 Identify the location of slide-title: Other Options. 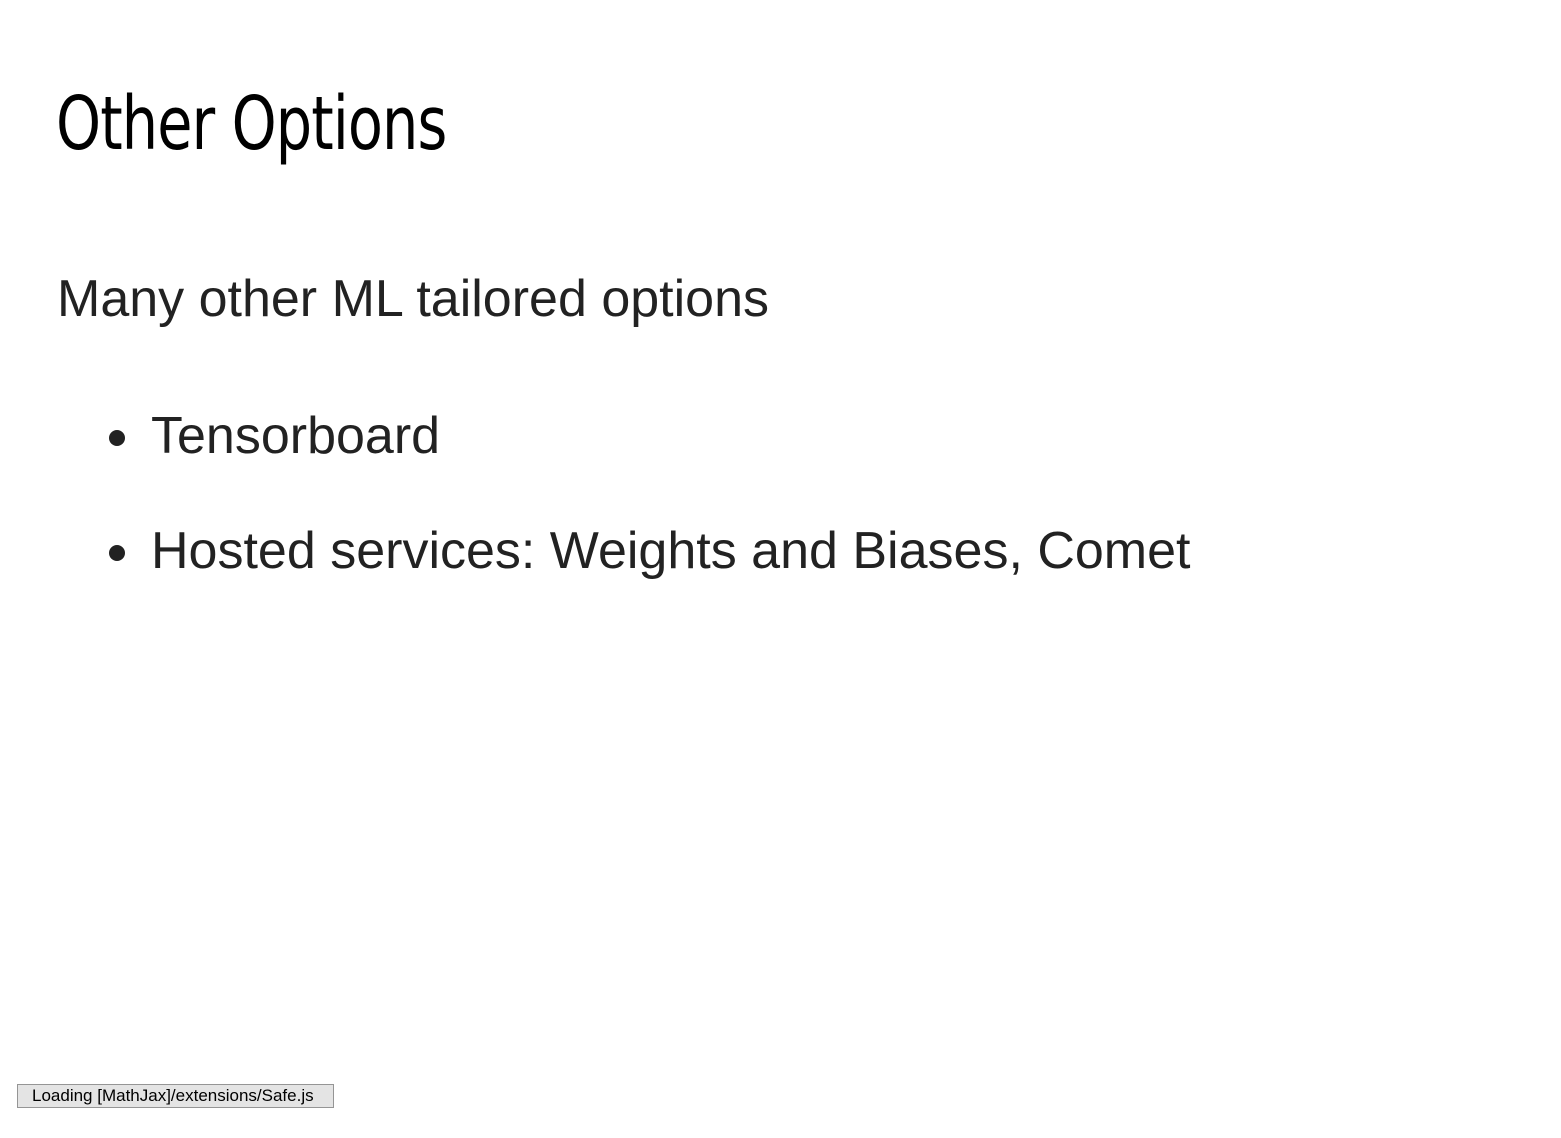
(251, 124).